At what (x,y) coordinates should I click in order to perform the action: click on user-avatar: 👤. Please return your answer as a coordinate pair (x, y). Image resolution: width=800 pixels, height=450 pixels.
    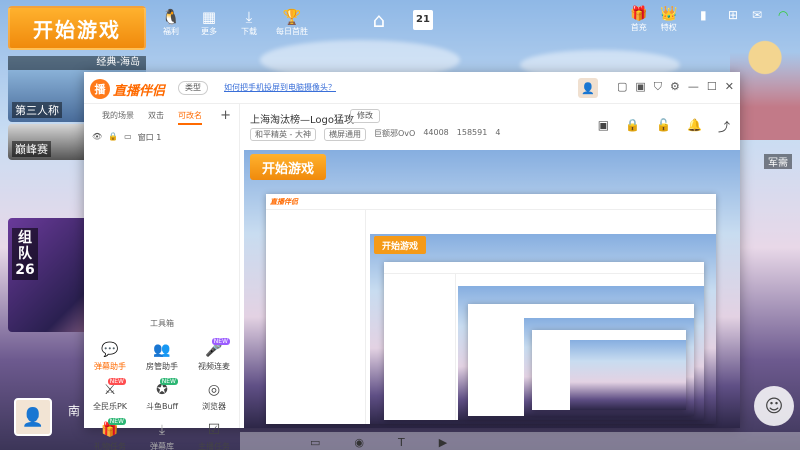
    Looking at the image, I should click on (588, 88).